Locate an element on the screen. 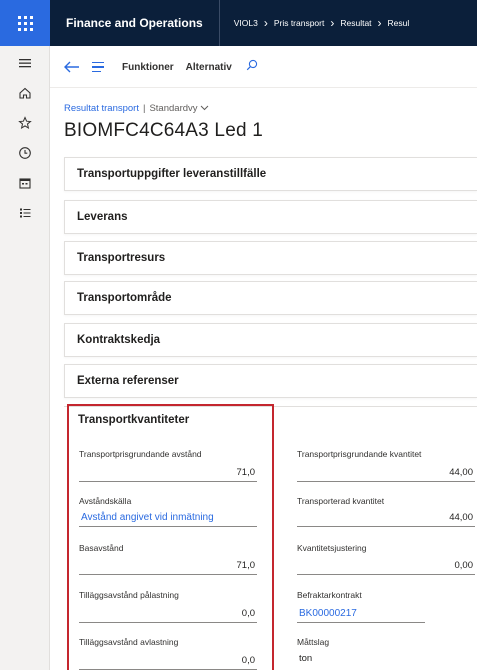  transported-quantity-field: 44,00 is located at coordinates (386, 519).